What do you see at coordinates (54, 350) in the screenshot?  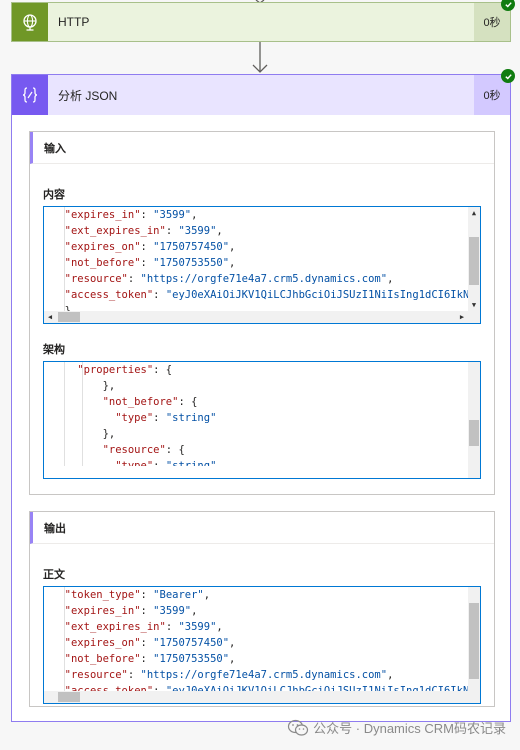 I see `schema-label: 架构` at bounding box center [54, 350].